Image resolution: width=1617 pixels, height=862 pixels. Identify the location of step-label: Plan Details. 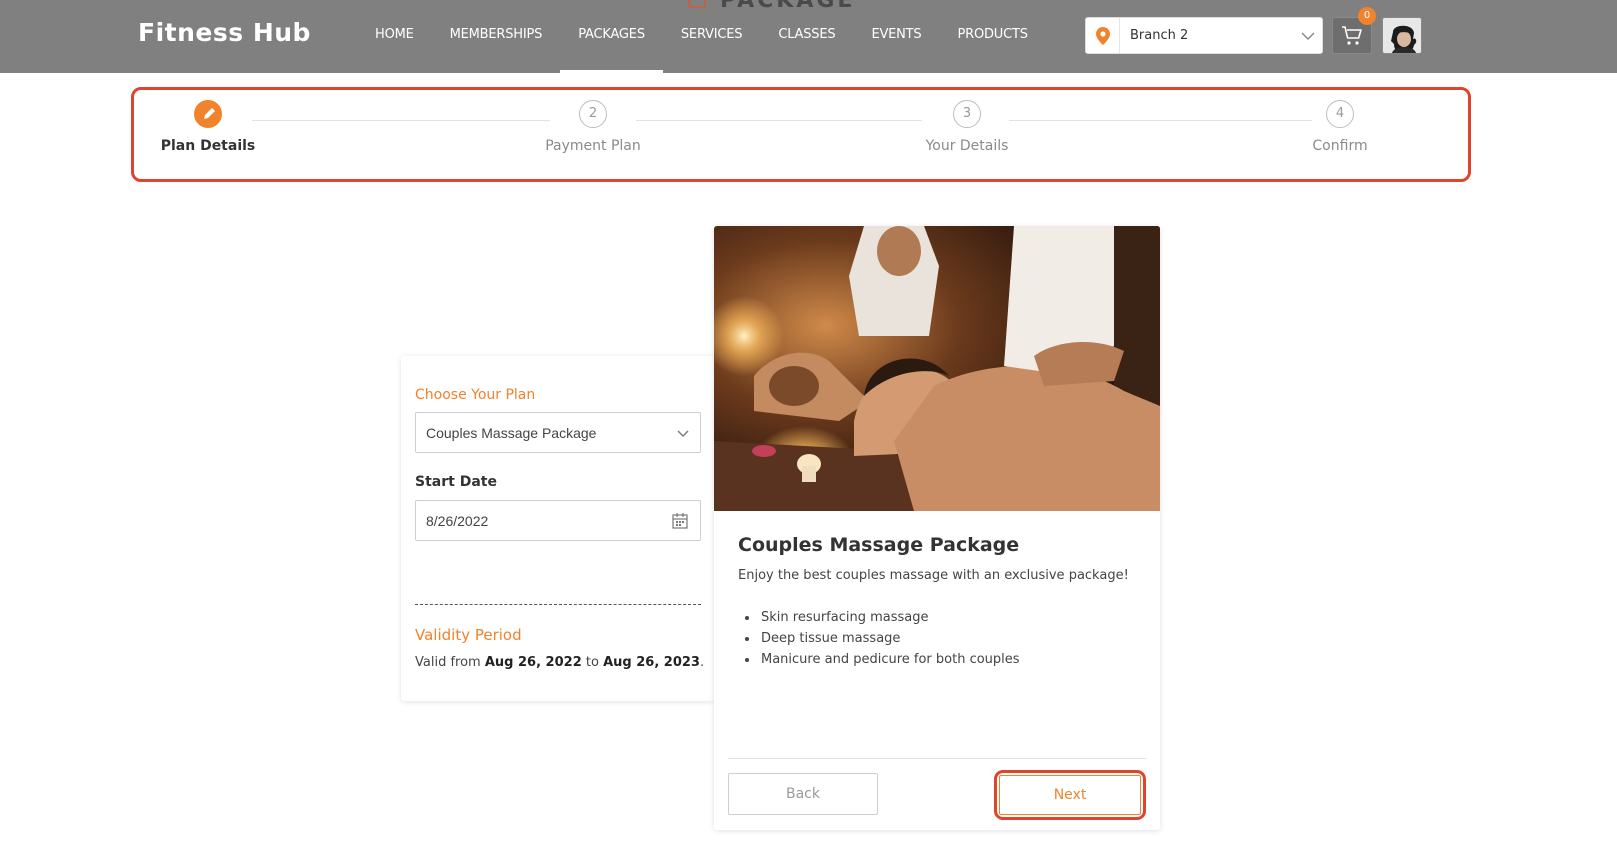
(208, 146).